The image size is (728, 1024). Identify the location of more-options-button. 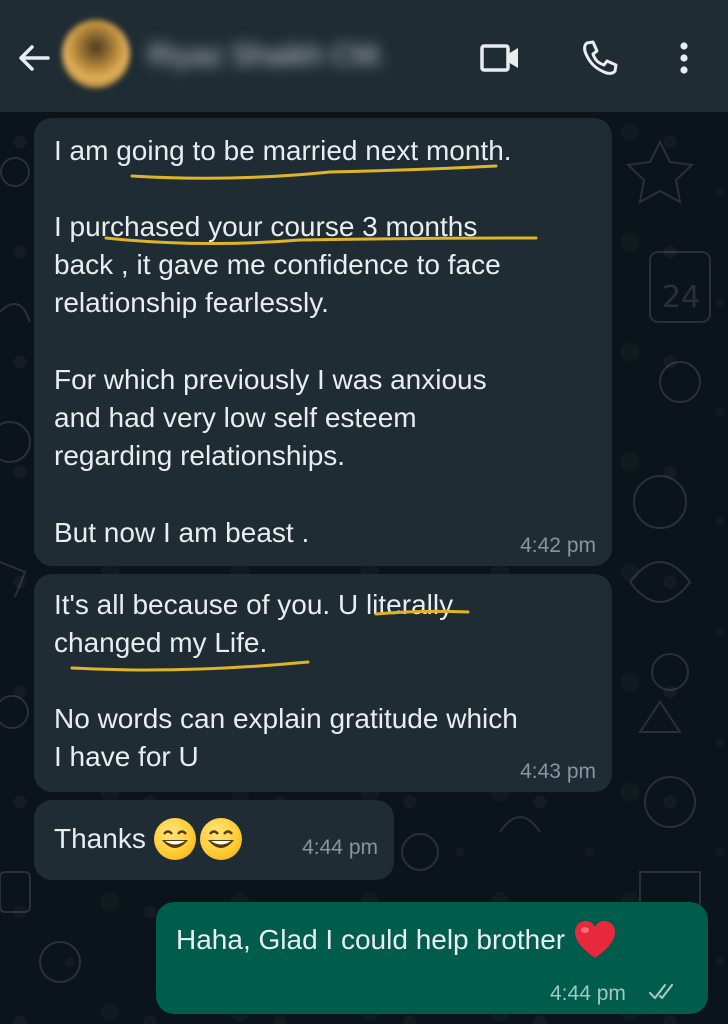
(684, 58).